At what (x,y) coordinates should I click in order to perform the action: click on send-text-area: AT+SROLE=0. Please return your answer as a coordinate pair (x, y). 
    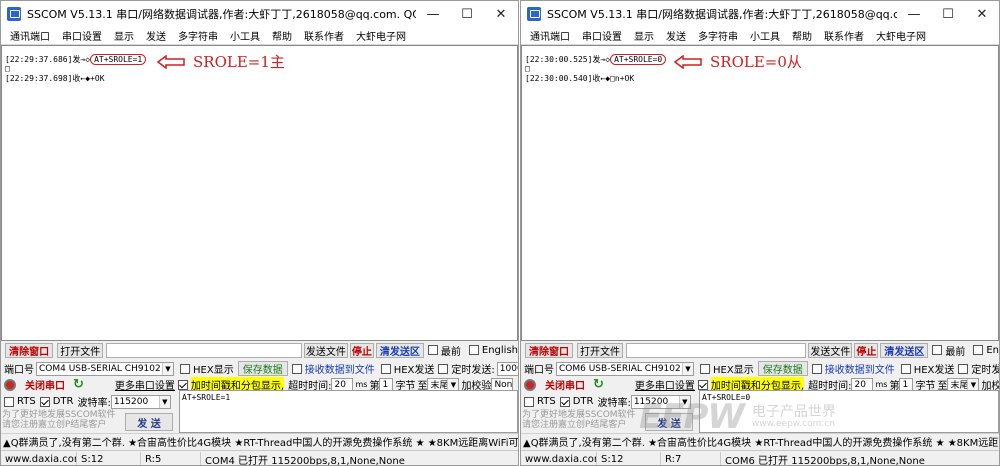
    Looking at the image, I should click on (849, 411).